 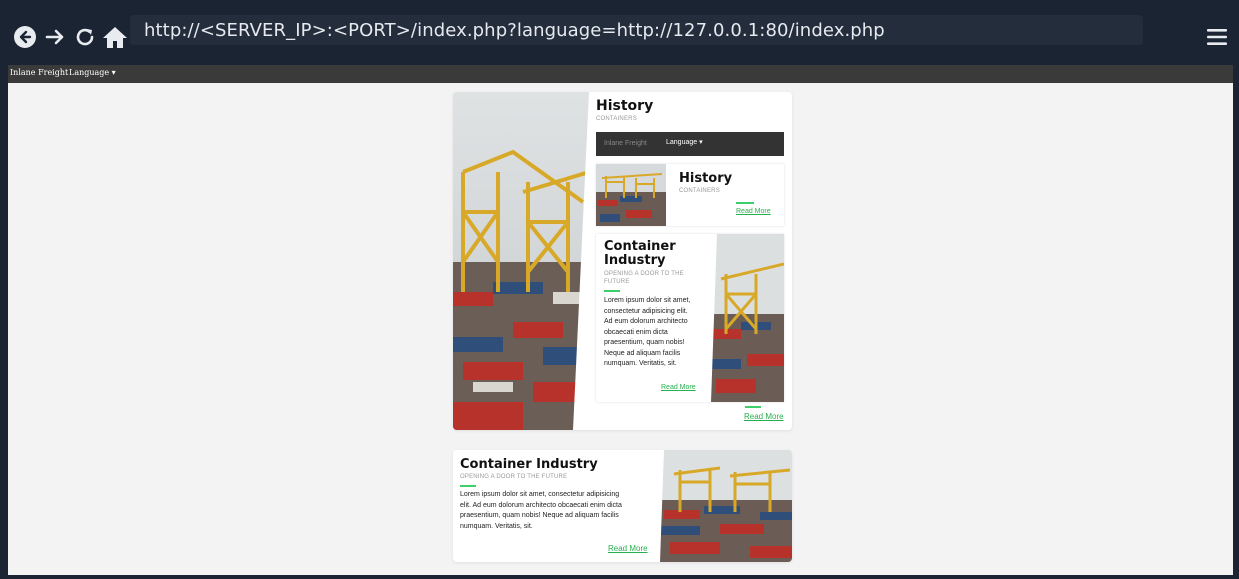 I want to click on reload-icon, so click(x=85, y=37).